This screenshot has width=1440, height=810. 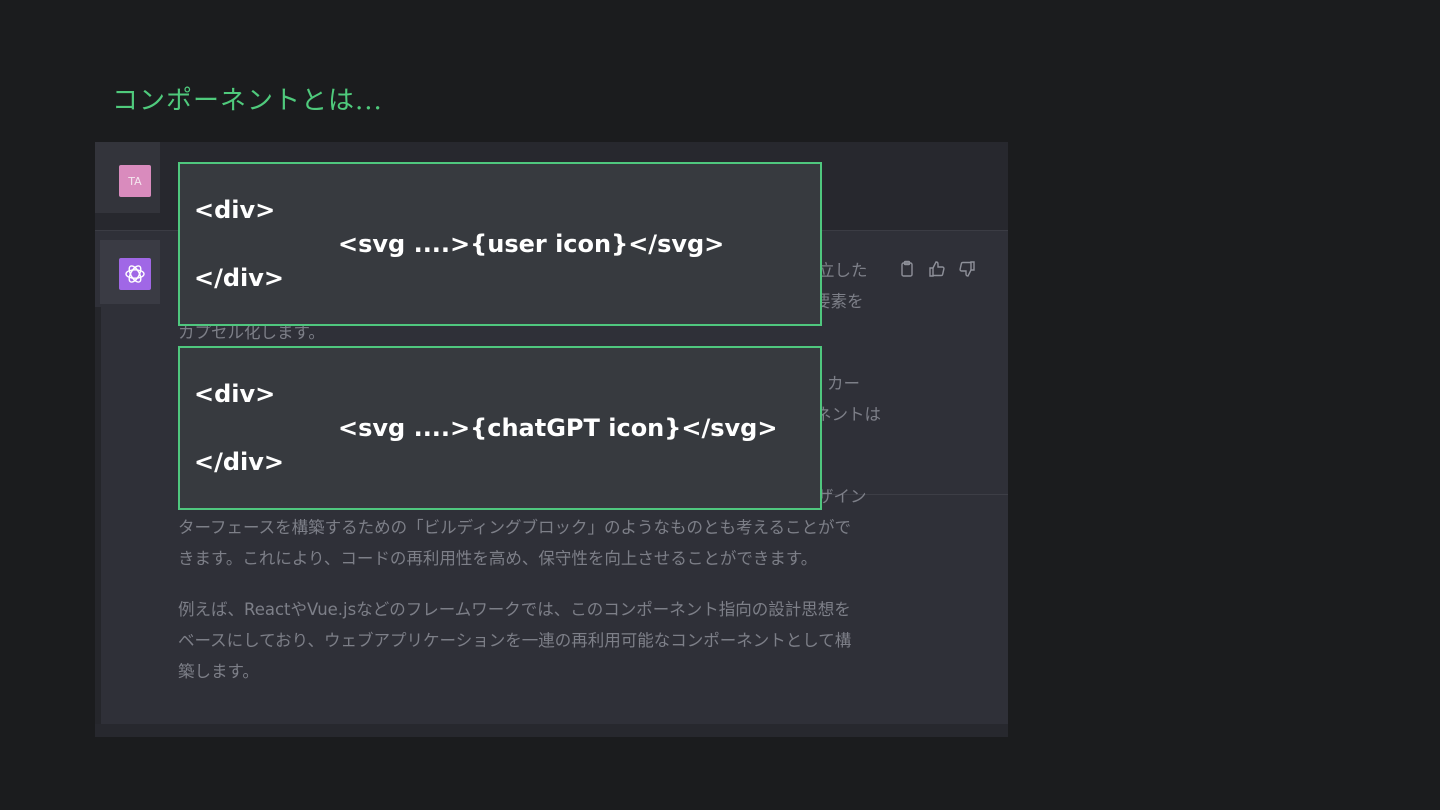 I want to click on reply-text-fragment: ネントは, so click(x=848, y=414).